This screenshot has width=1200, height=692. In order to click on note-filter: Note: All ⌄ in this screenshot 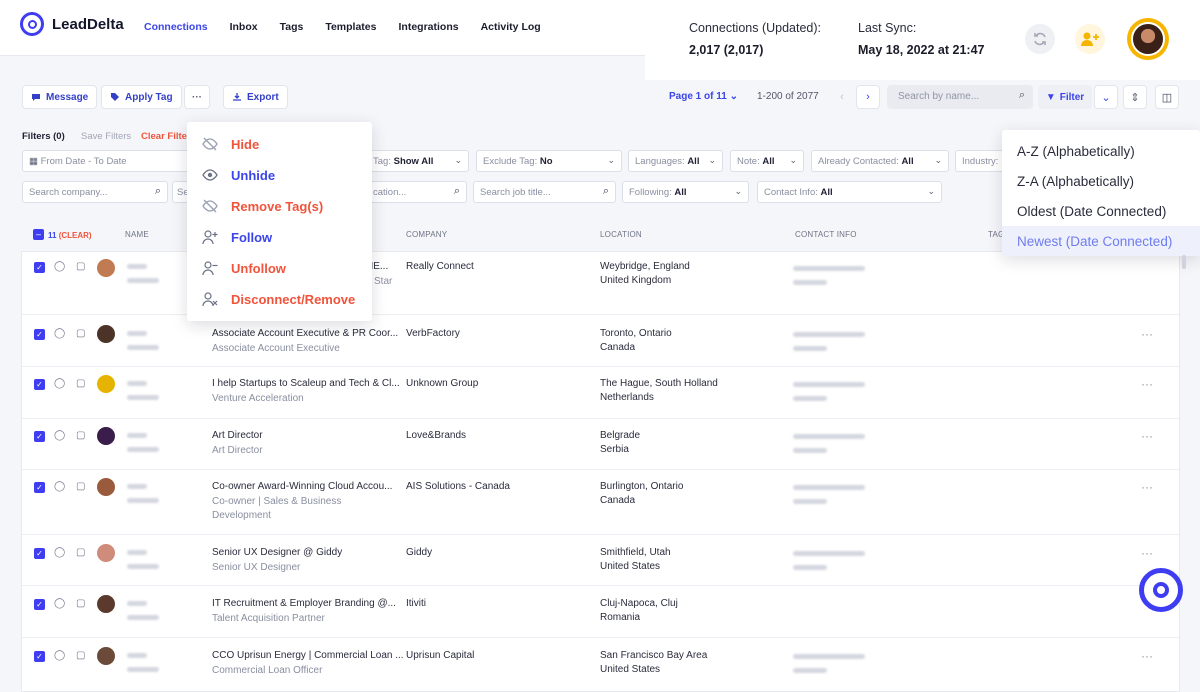, I will do `click(767, 161)`.